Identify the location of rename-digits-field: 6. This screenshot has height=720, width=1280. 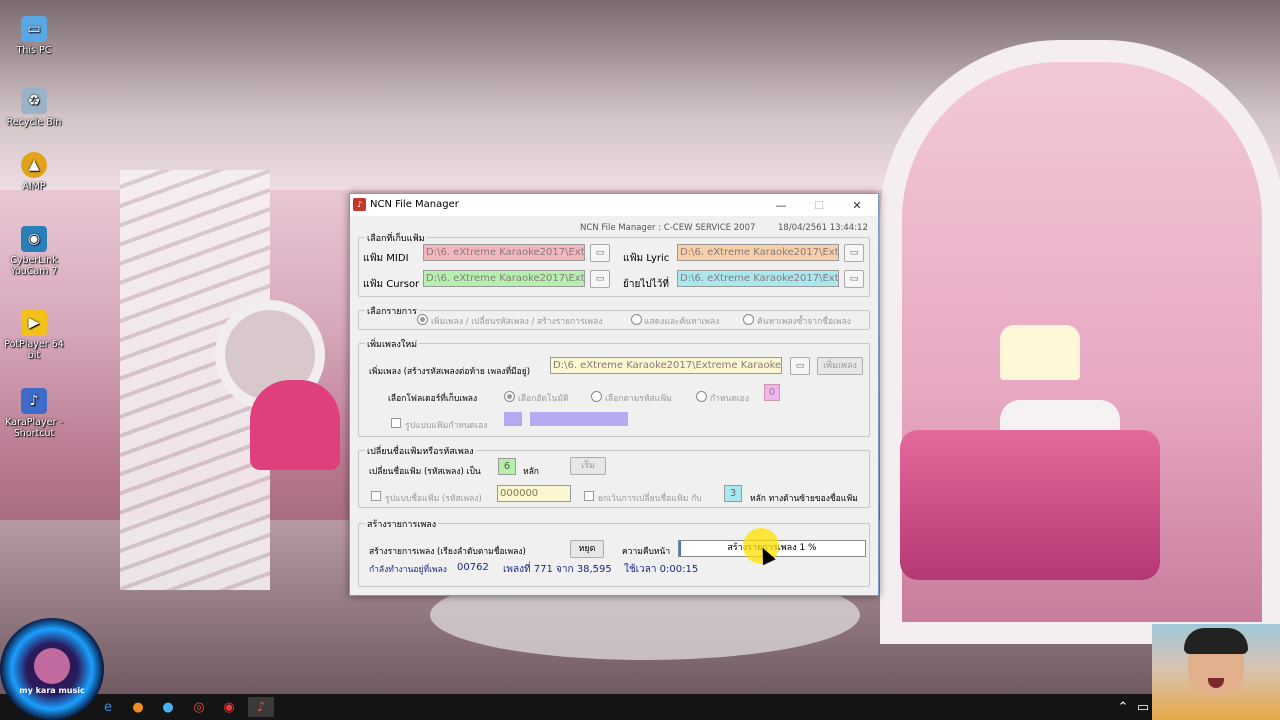
(507, 466).